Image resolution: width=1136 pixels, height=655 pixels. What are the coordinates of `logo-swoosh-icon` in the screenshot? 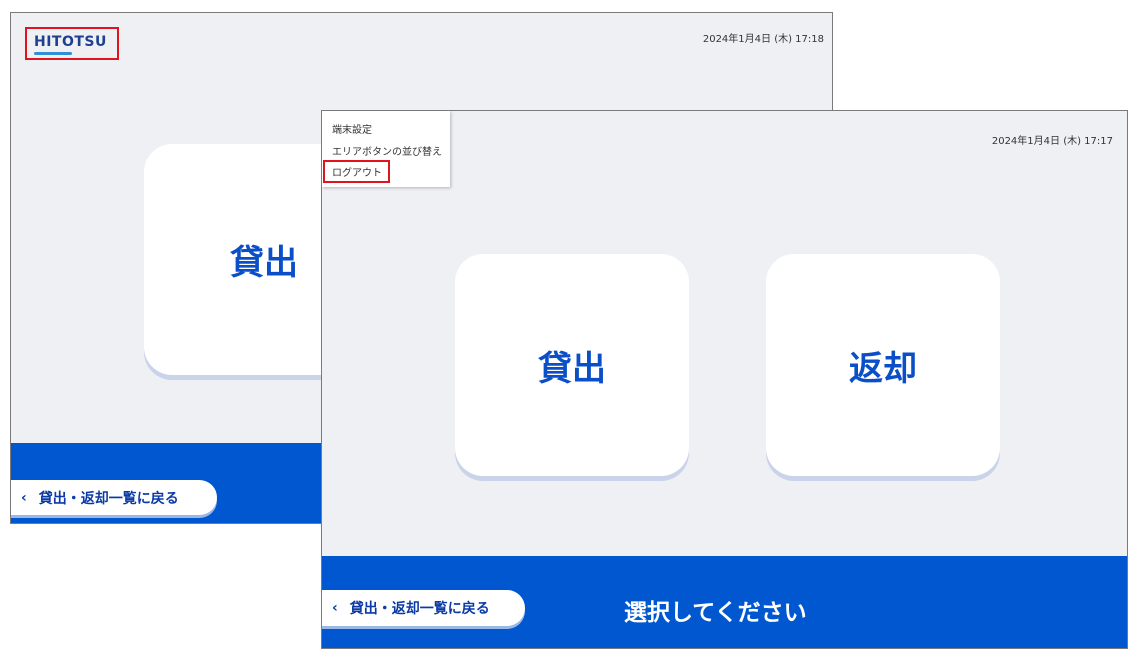 It's located at (53, 53).